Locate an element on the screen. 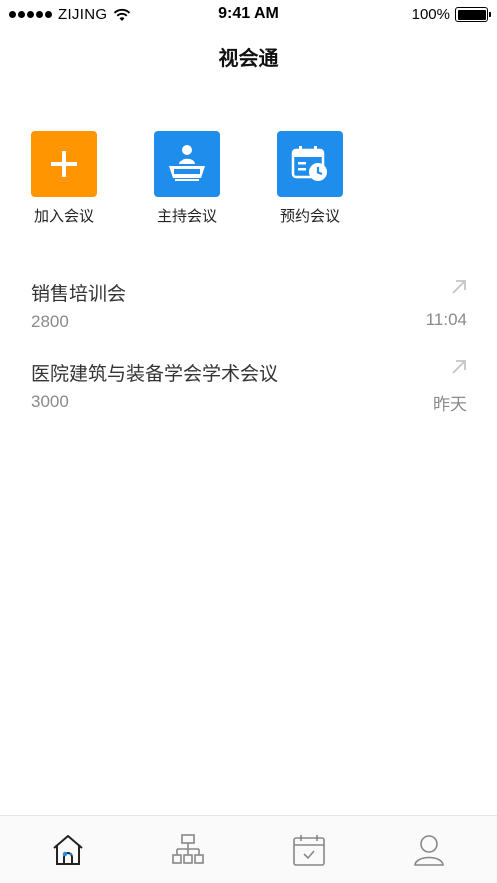  list-item: 销售培训会 2800 11:04 is located at coordinates (248, 319).